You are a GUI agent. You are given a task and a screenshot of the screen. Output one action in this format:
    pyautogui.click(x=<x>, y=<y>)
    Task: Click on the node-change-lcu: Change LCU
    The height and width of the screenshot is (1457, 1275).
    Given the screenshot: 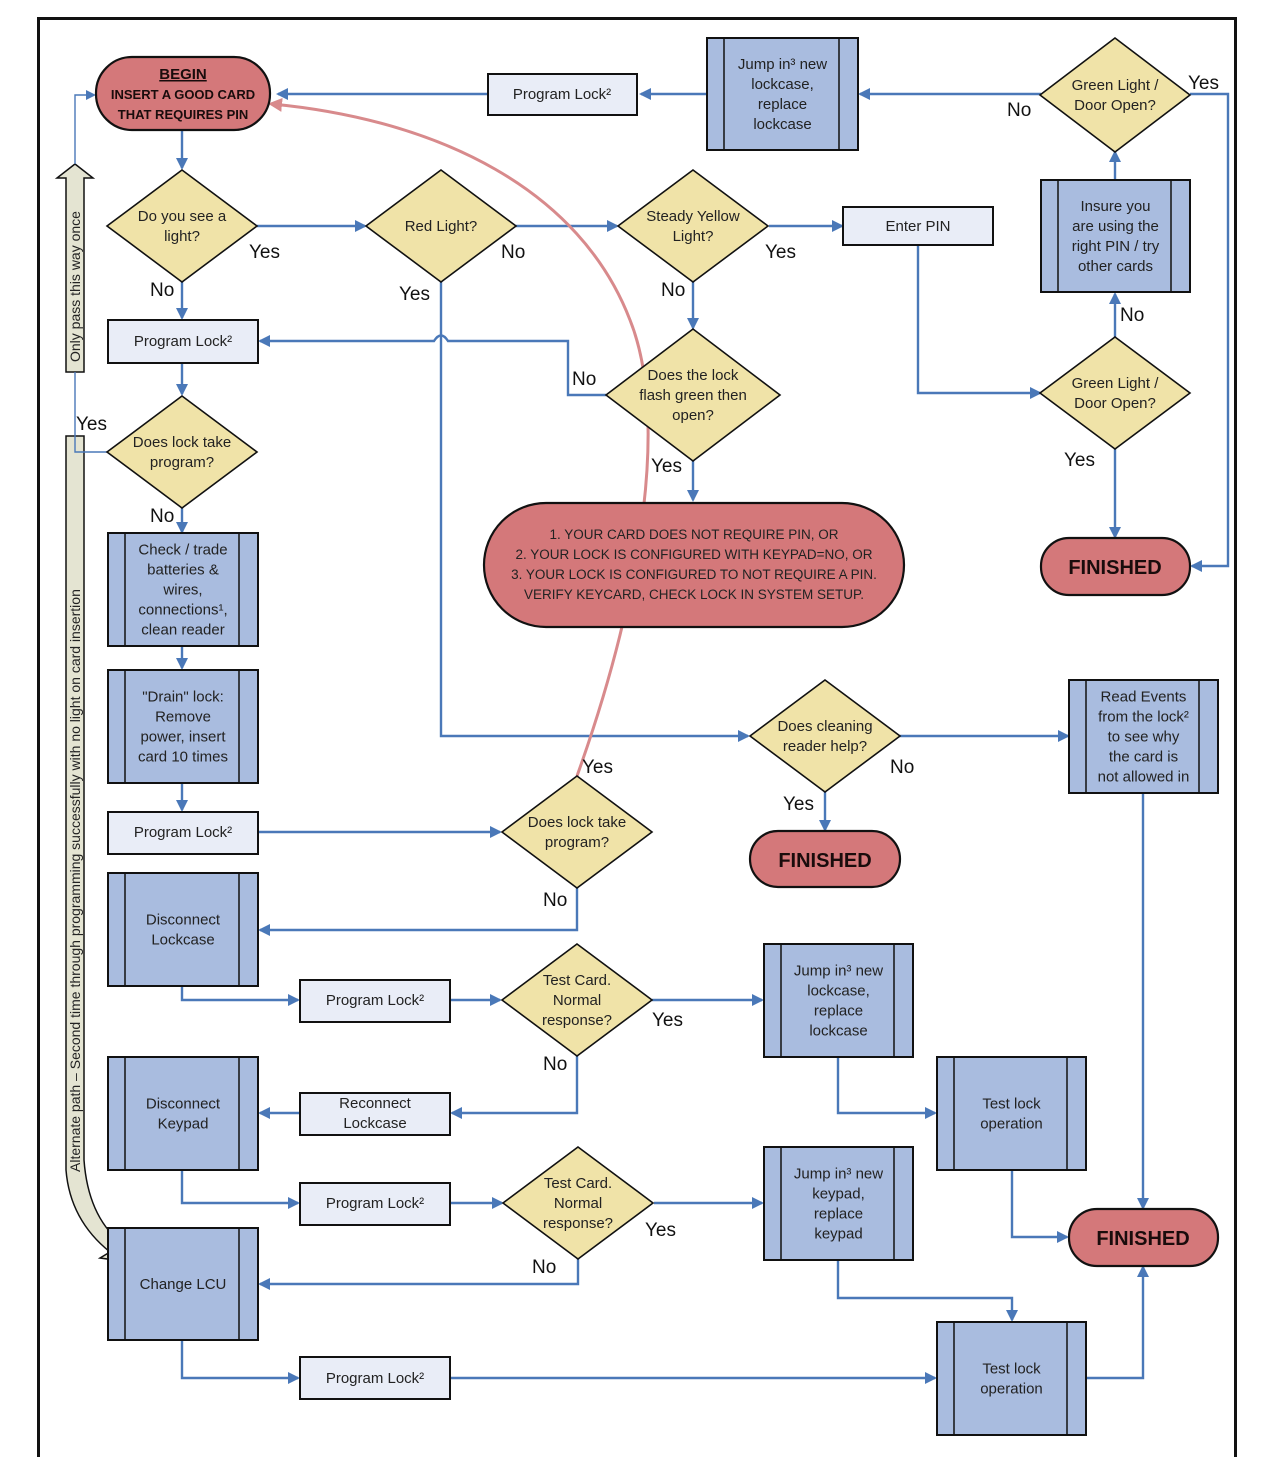 What is the action you would take?
    pyautogui.click(x=183, y=1284)
    